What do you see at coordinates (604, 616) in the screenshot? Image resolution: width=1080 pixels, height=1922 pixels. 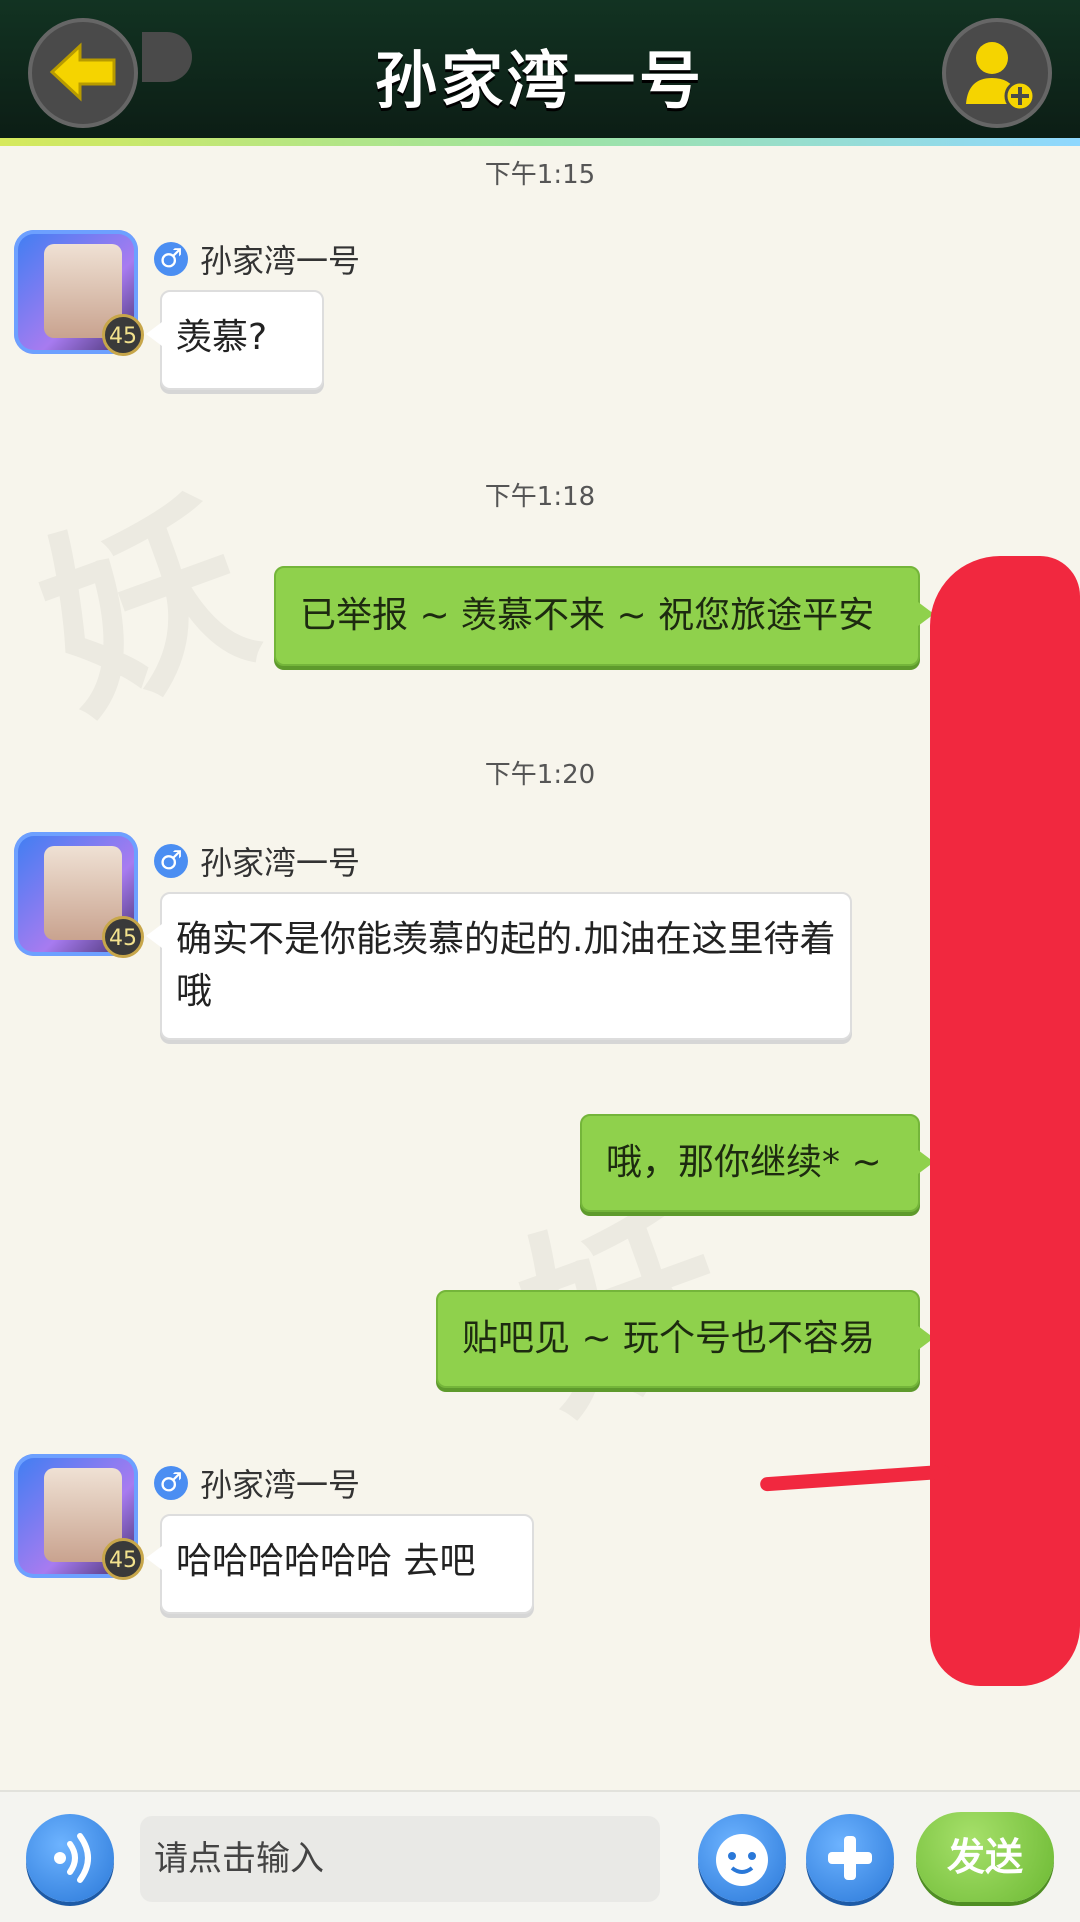 I see `outgoing-message: 已举报 ~ 羡慕不来 ~ 祝您旅途平安` at bounding box center [604, 616].